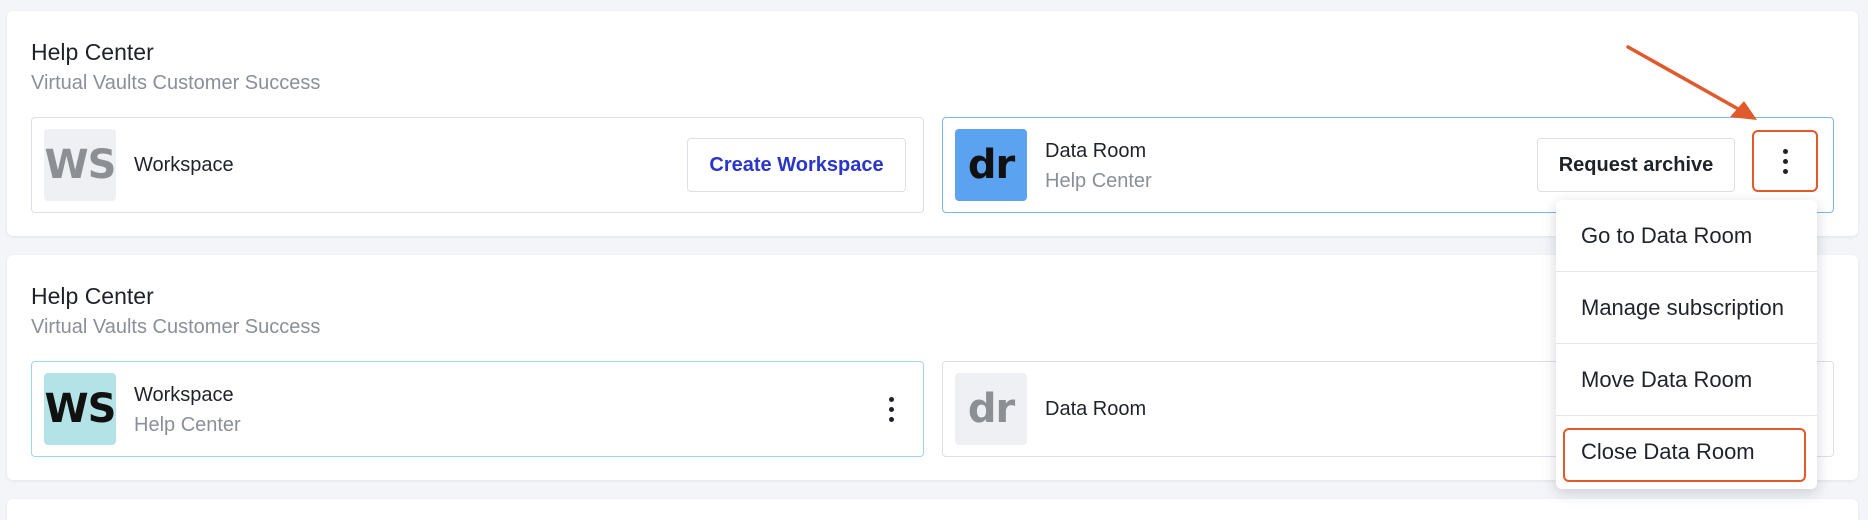 The image size is (1868, 520). Describe the element at coordinates (477, 409) in the screenshot. I see `workspace-tile: WS Workspace Help Center` at that location.